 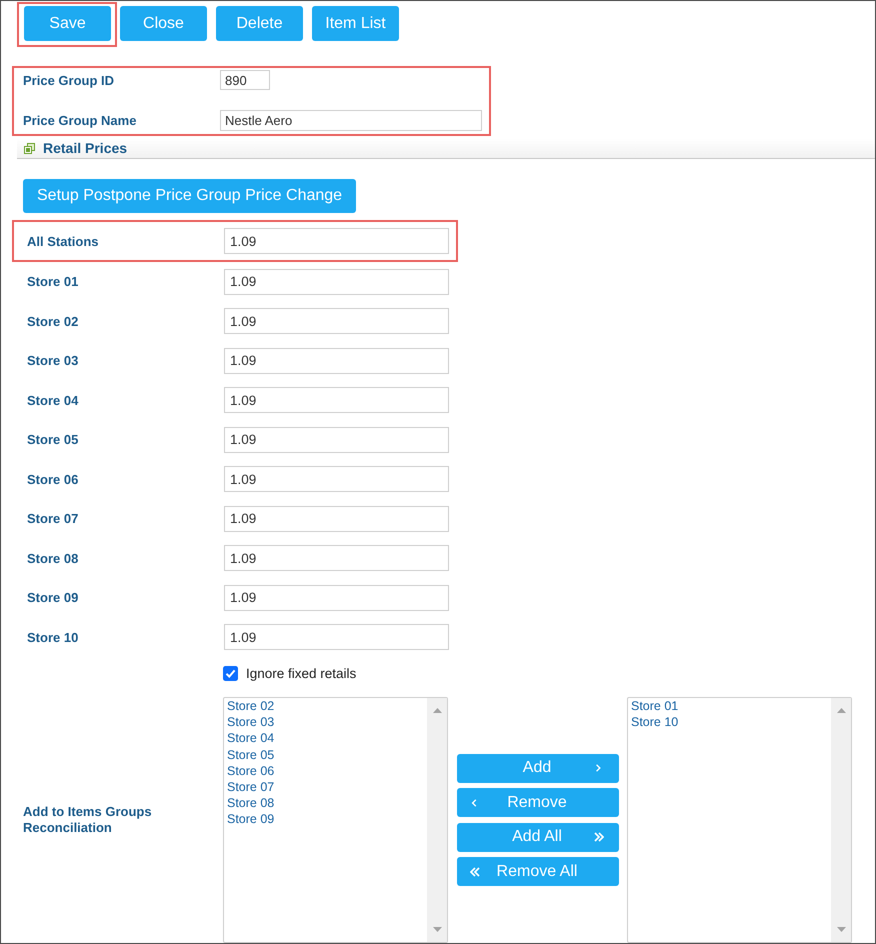 What do you see at coordinates (53, 518) in the screenshot?
I see `price-label: Store 07` at bounding box center [53, 518].